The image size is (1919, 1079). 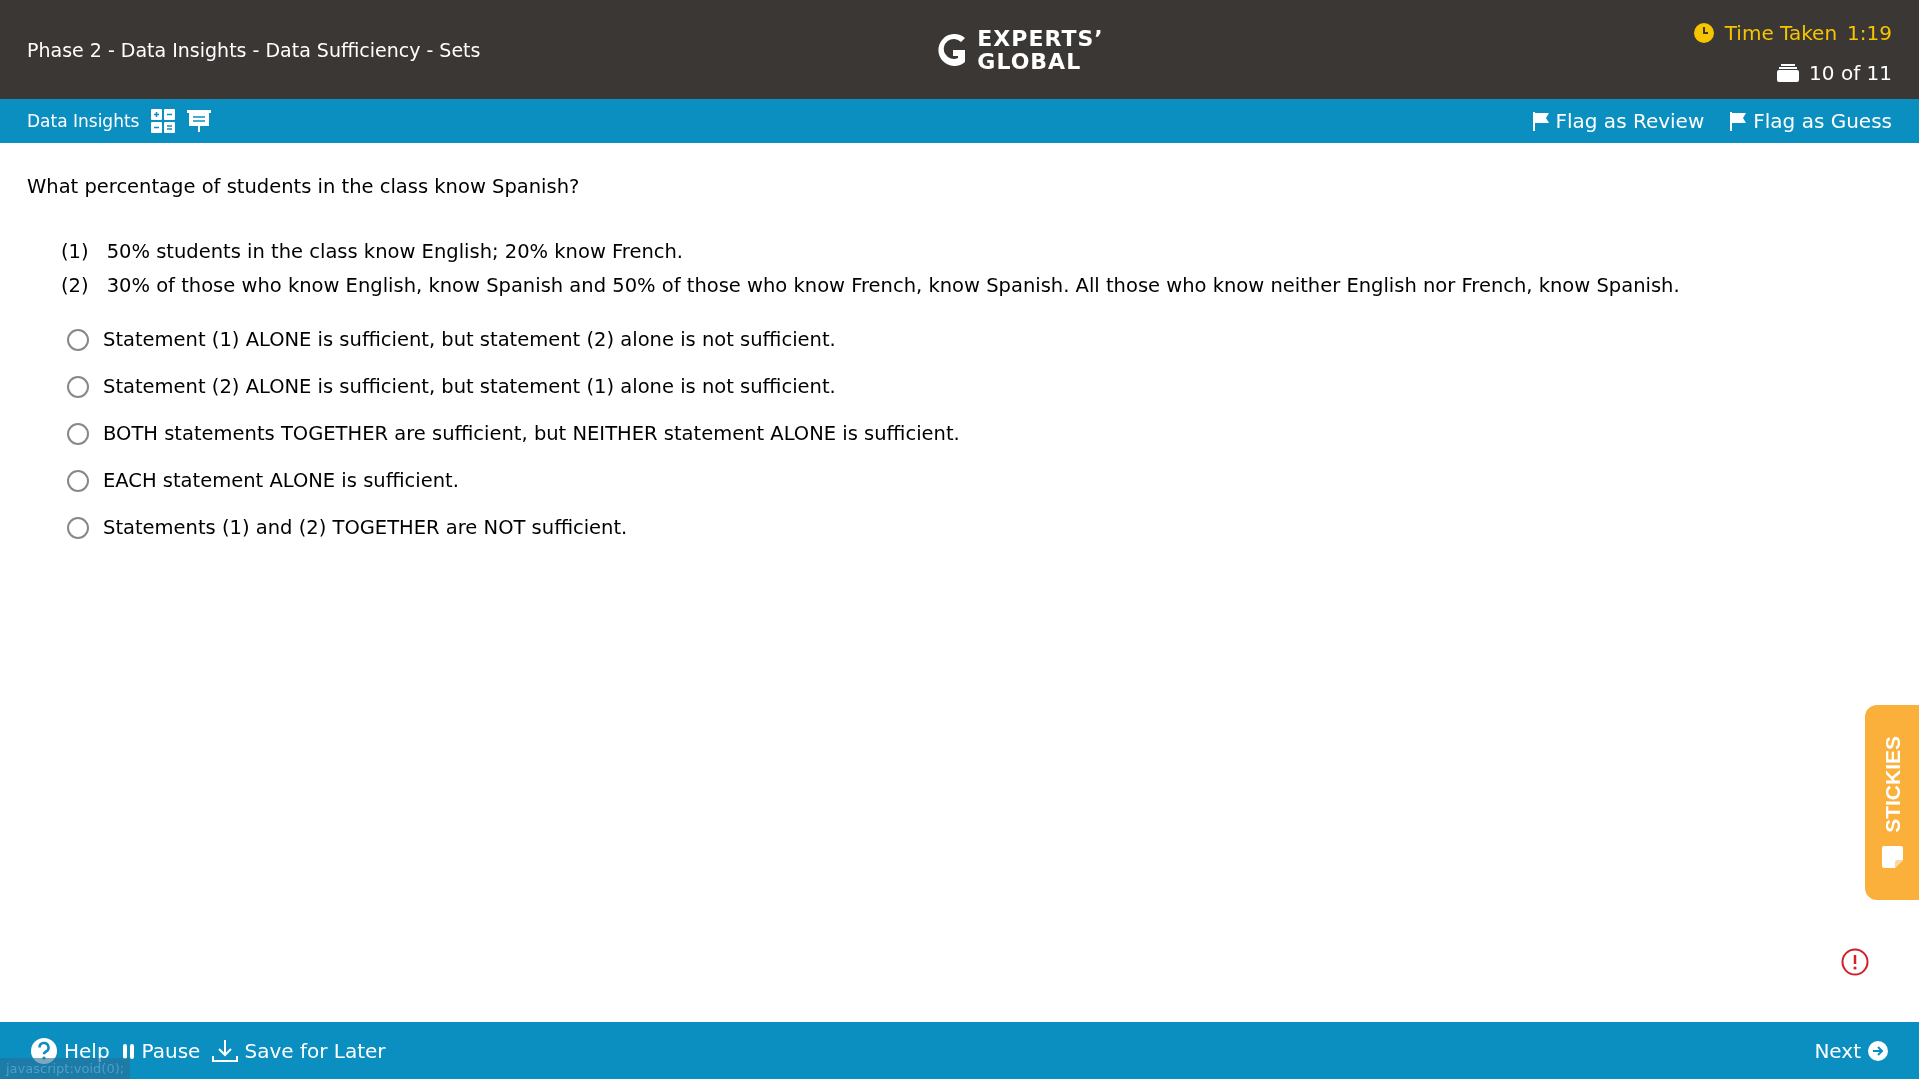 I want to click on answer-option: Statement (2) ALONE is sufficient, but statement (1) alone is not sufficient., so click(x=979, y=386).